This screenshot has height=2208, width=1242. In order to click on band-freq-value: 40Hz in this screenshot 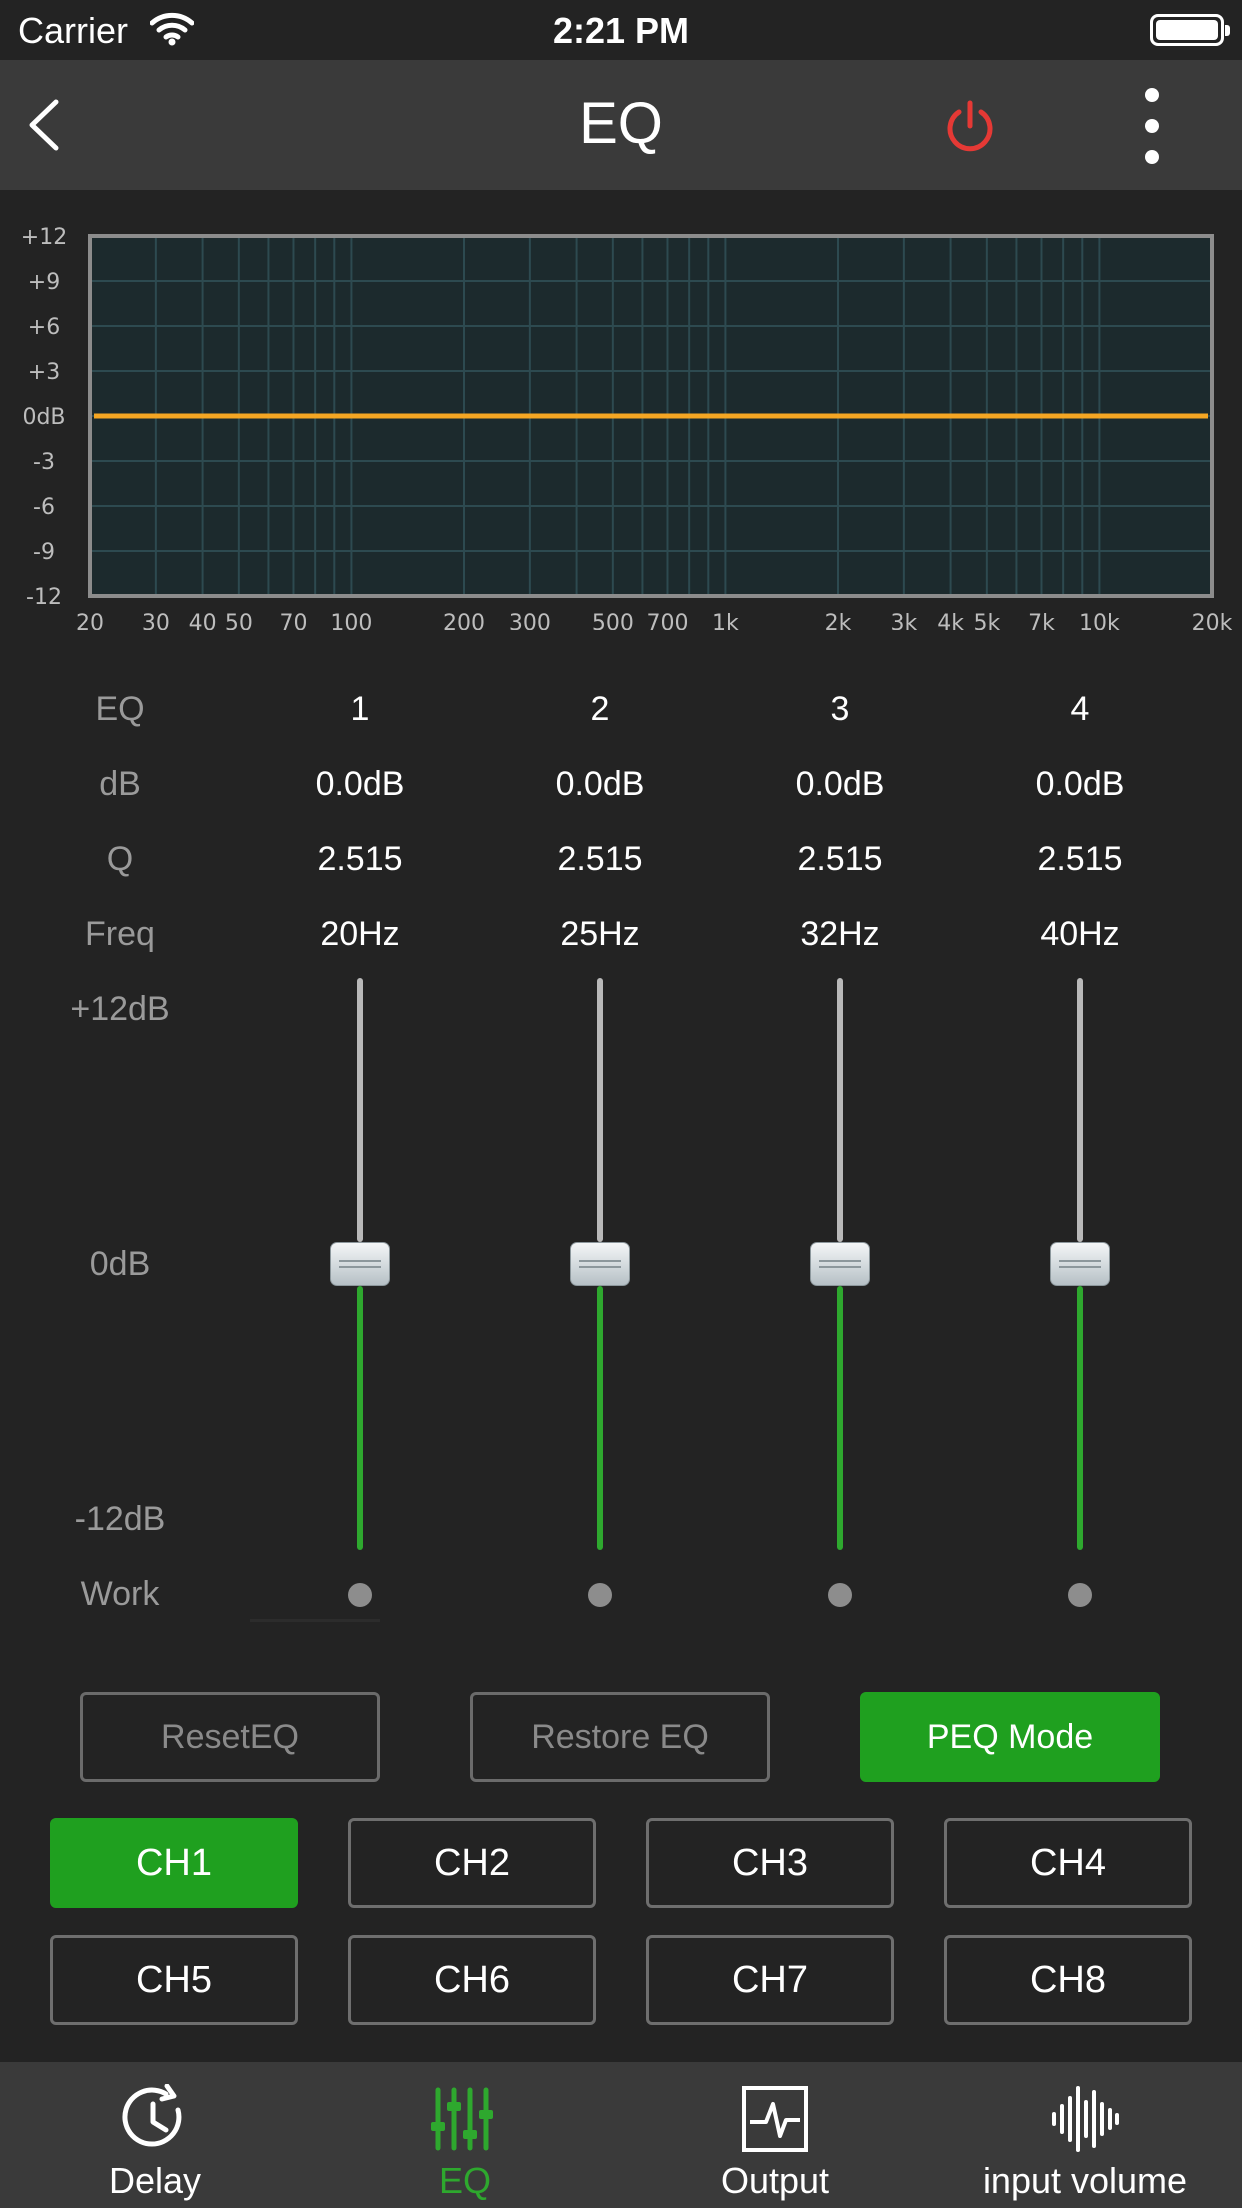, I will do `click(1080, 934)`.